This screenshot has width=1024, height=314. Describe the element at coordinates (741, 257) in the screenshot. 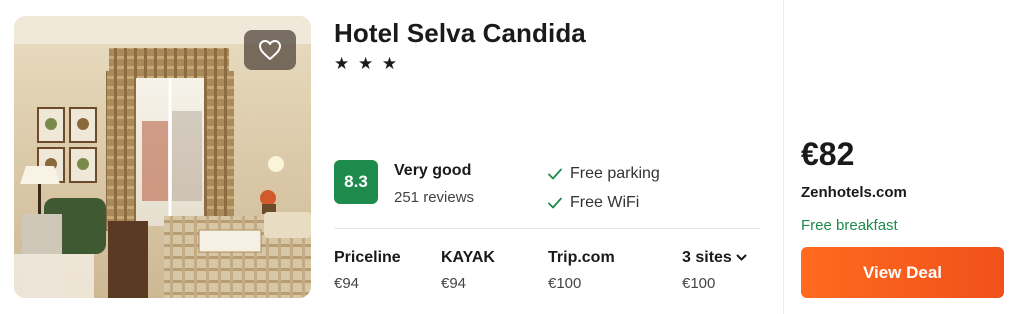

I see `chevron-down-icon` at that location.